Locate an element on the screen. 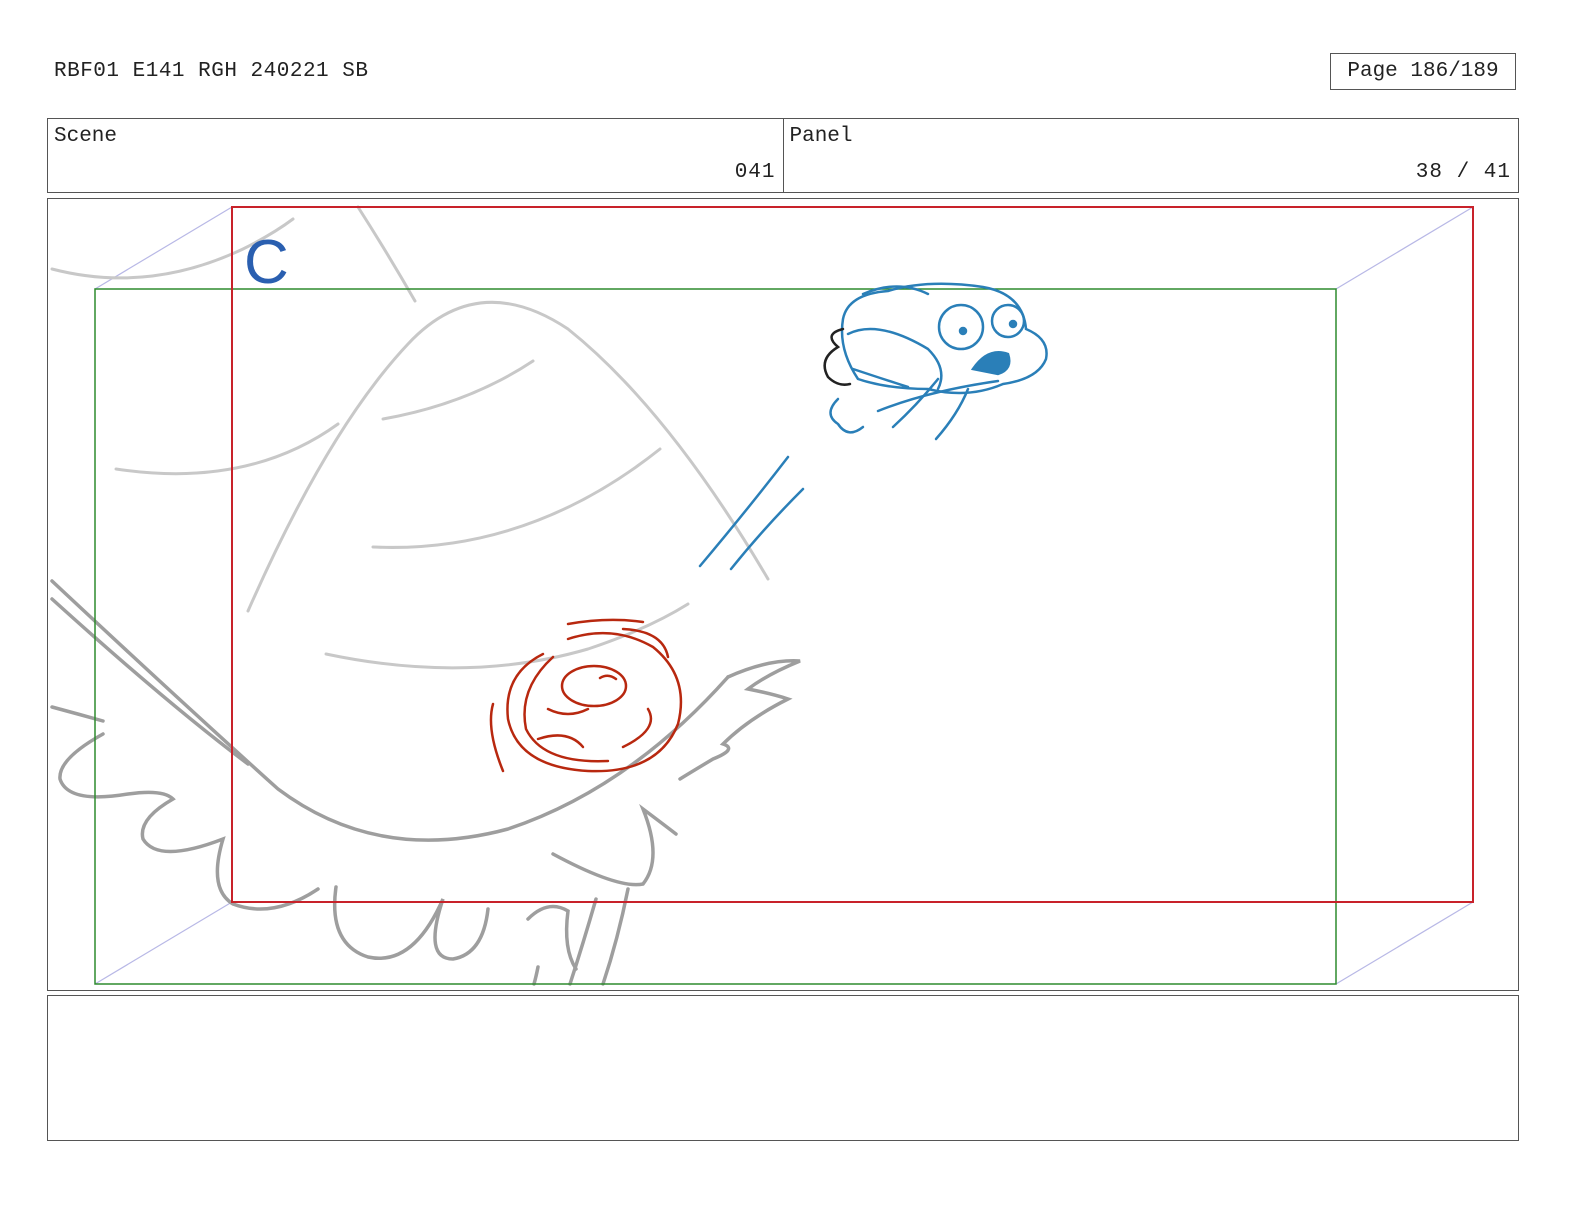 This screenshot has width=1584, height=1224. page-number: Page 186/189 is located at coordinates (1423, 71).